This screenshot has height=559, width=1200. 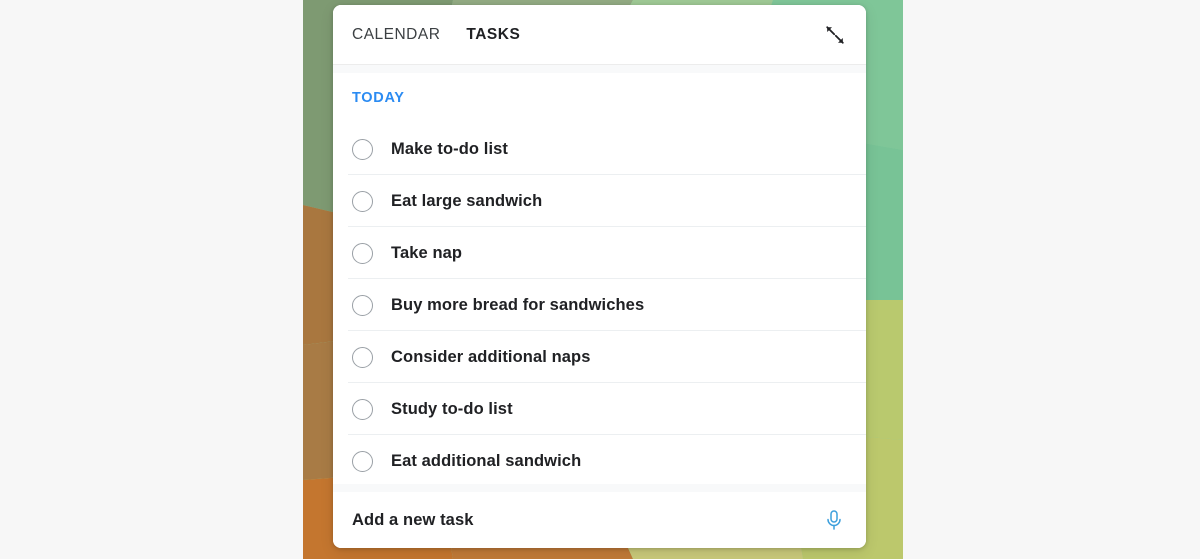 I want to click on task-row: Eat additional sandwich, so click(x=599, y=459).